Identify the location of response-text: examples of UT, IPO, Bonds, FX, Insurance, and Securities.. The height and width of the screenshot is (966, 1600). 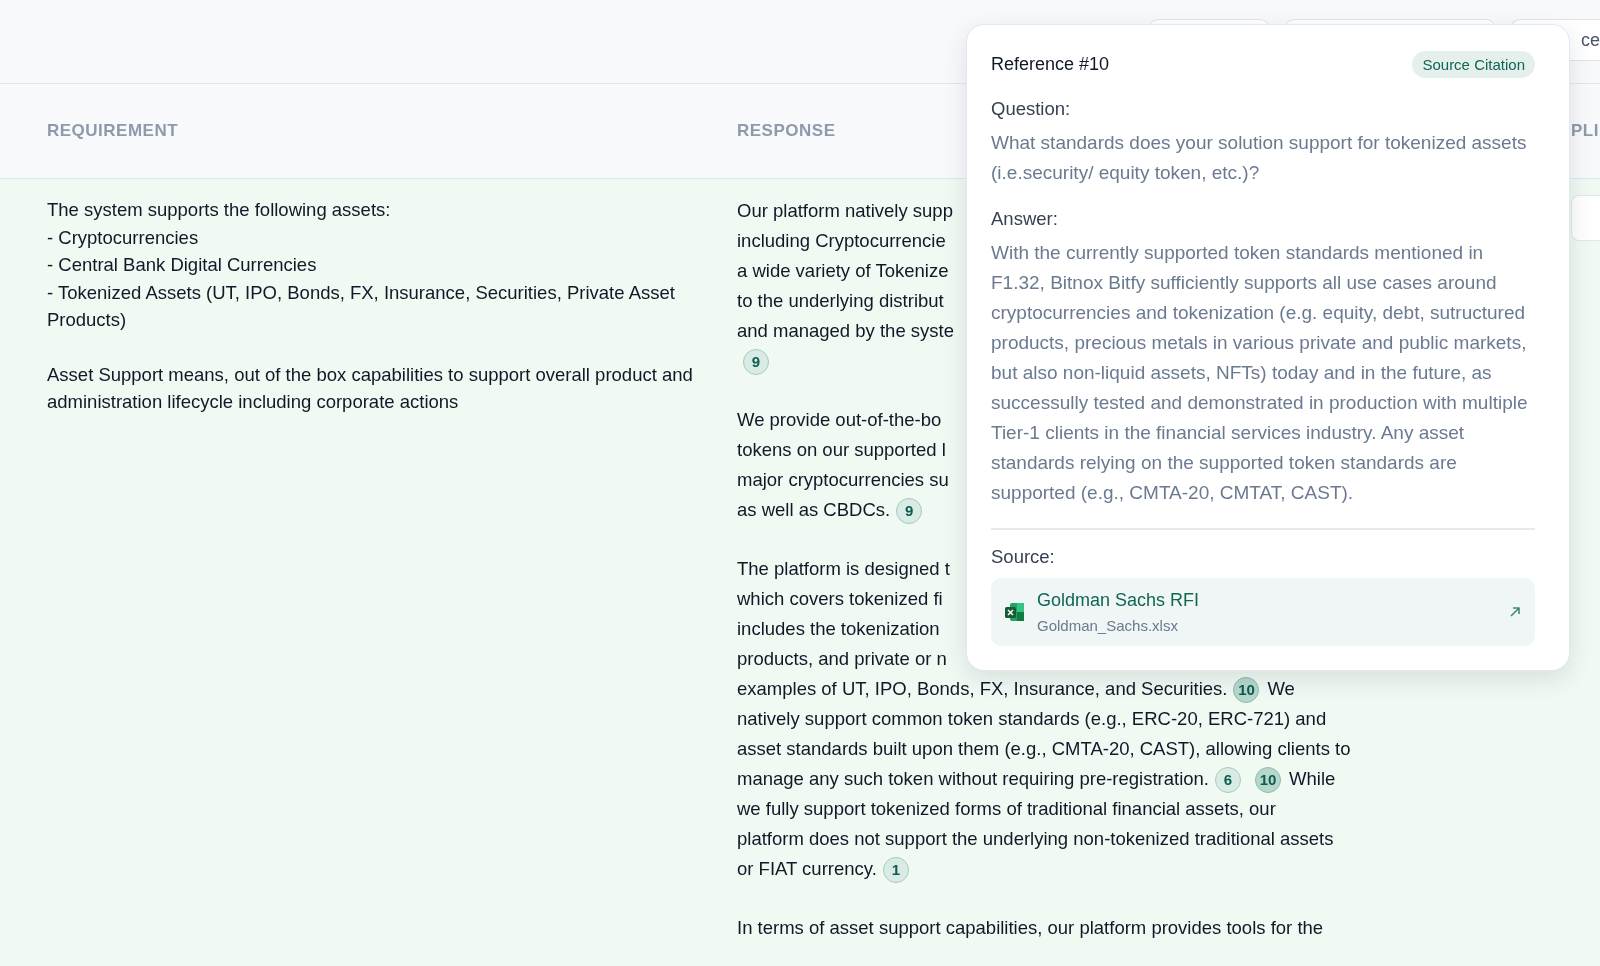
(982, 689).